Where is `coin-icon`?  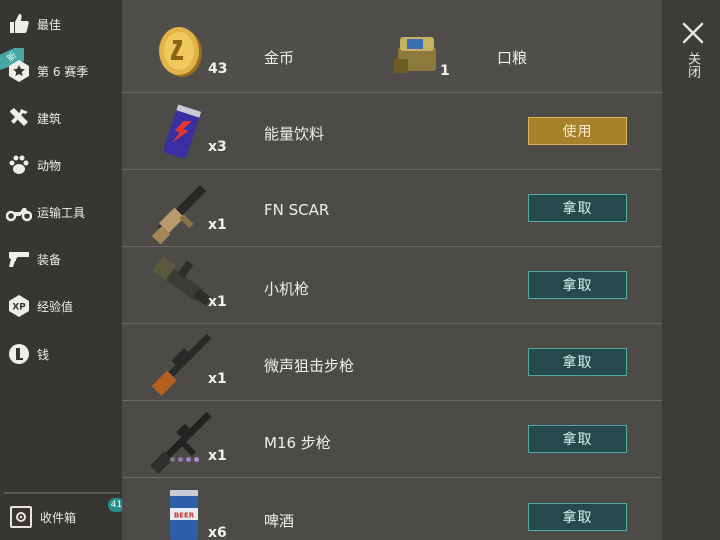
coin-icon is located at coordinates (19, 354).